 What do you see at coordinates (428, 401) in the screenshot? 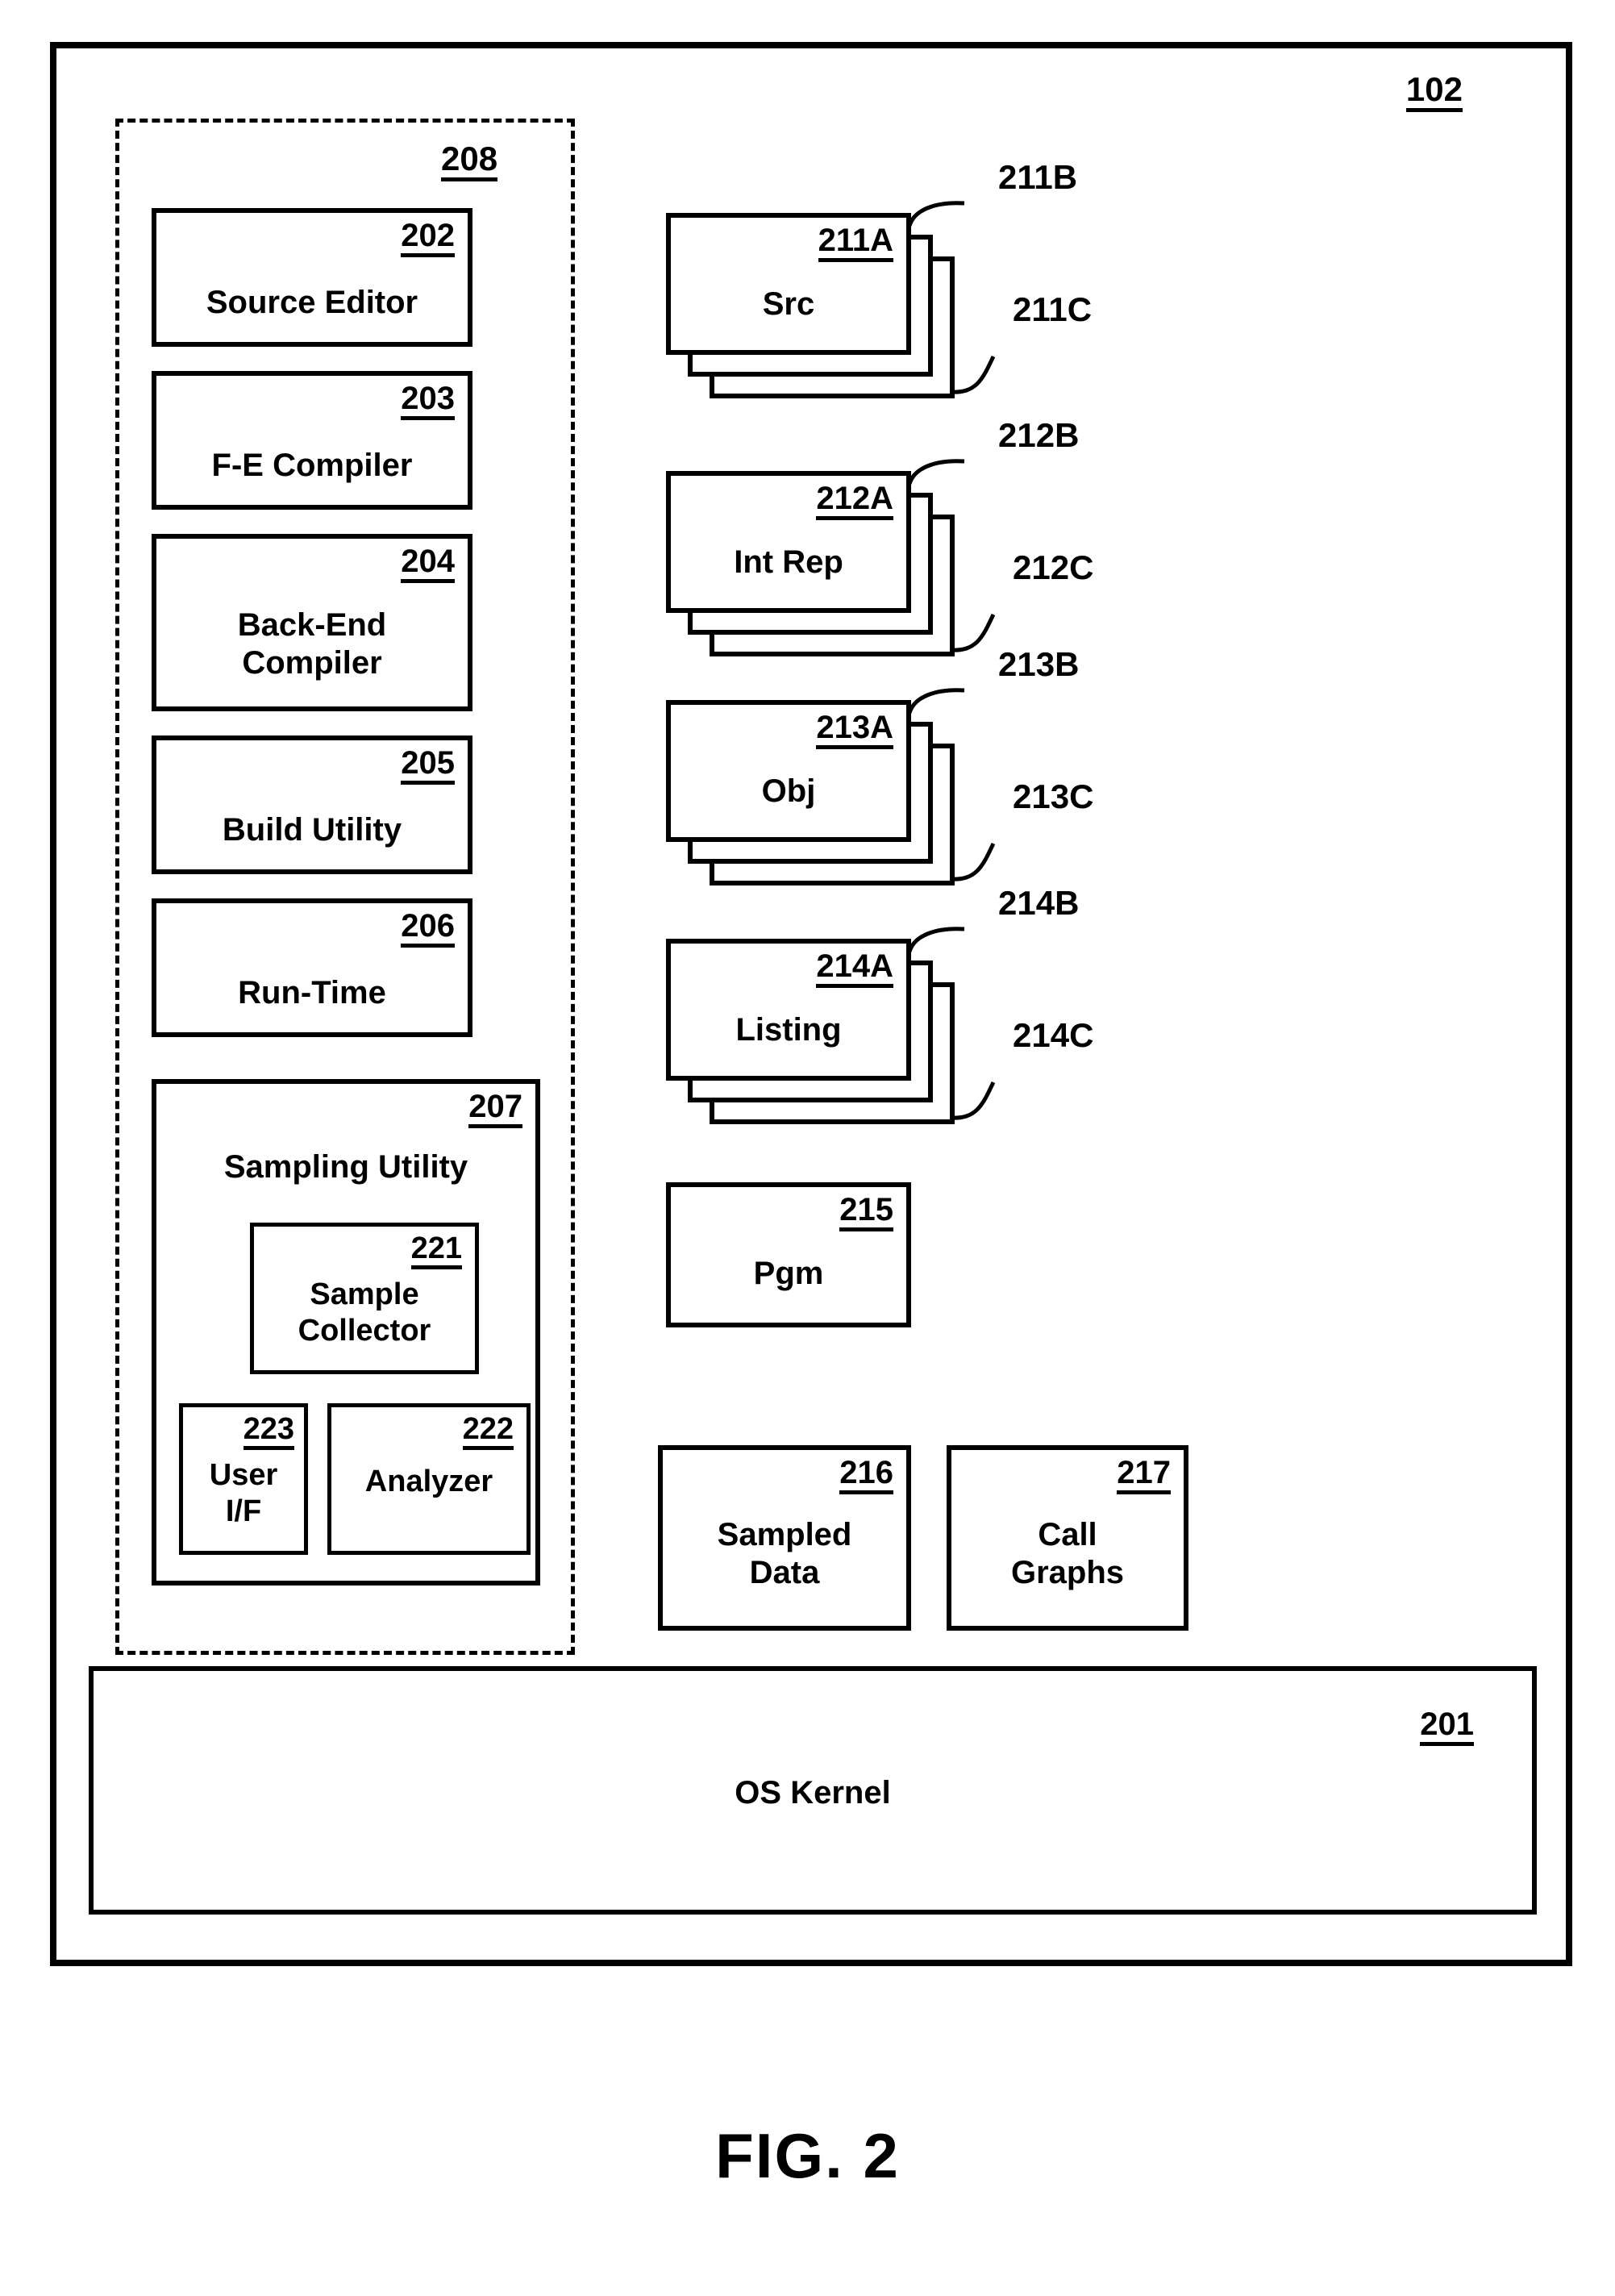
I see `numeral-203: 203` at bounding box center [428, 401].